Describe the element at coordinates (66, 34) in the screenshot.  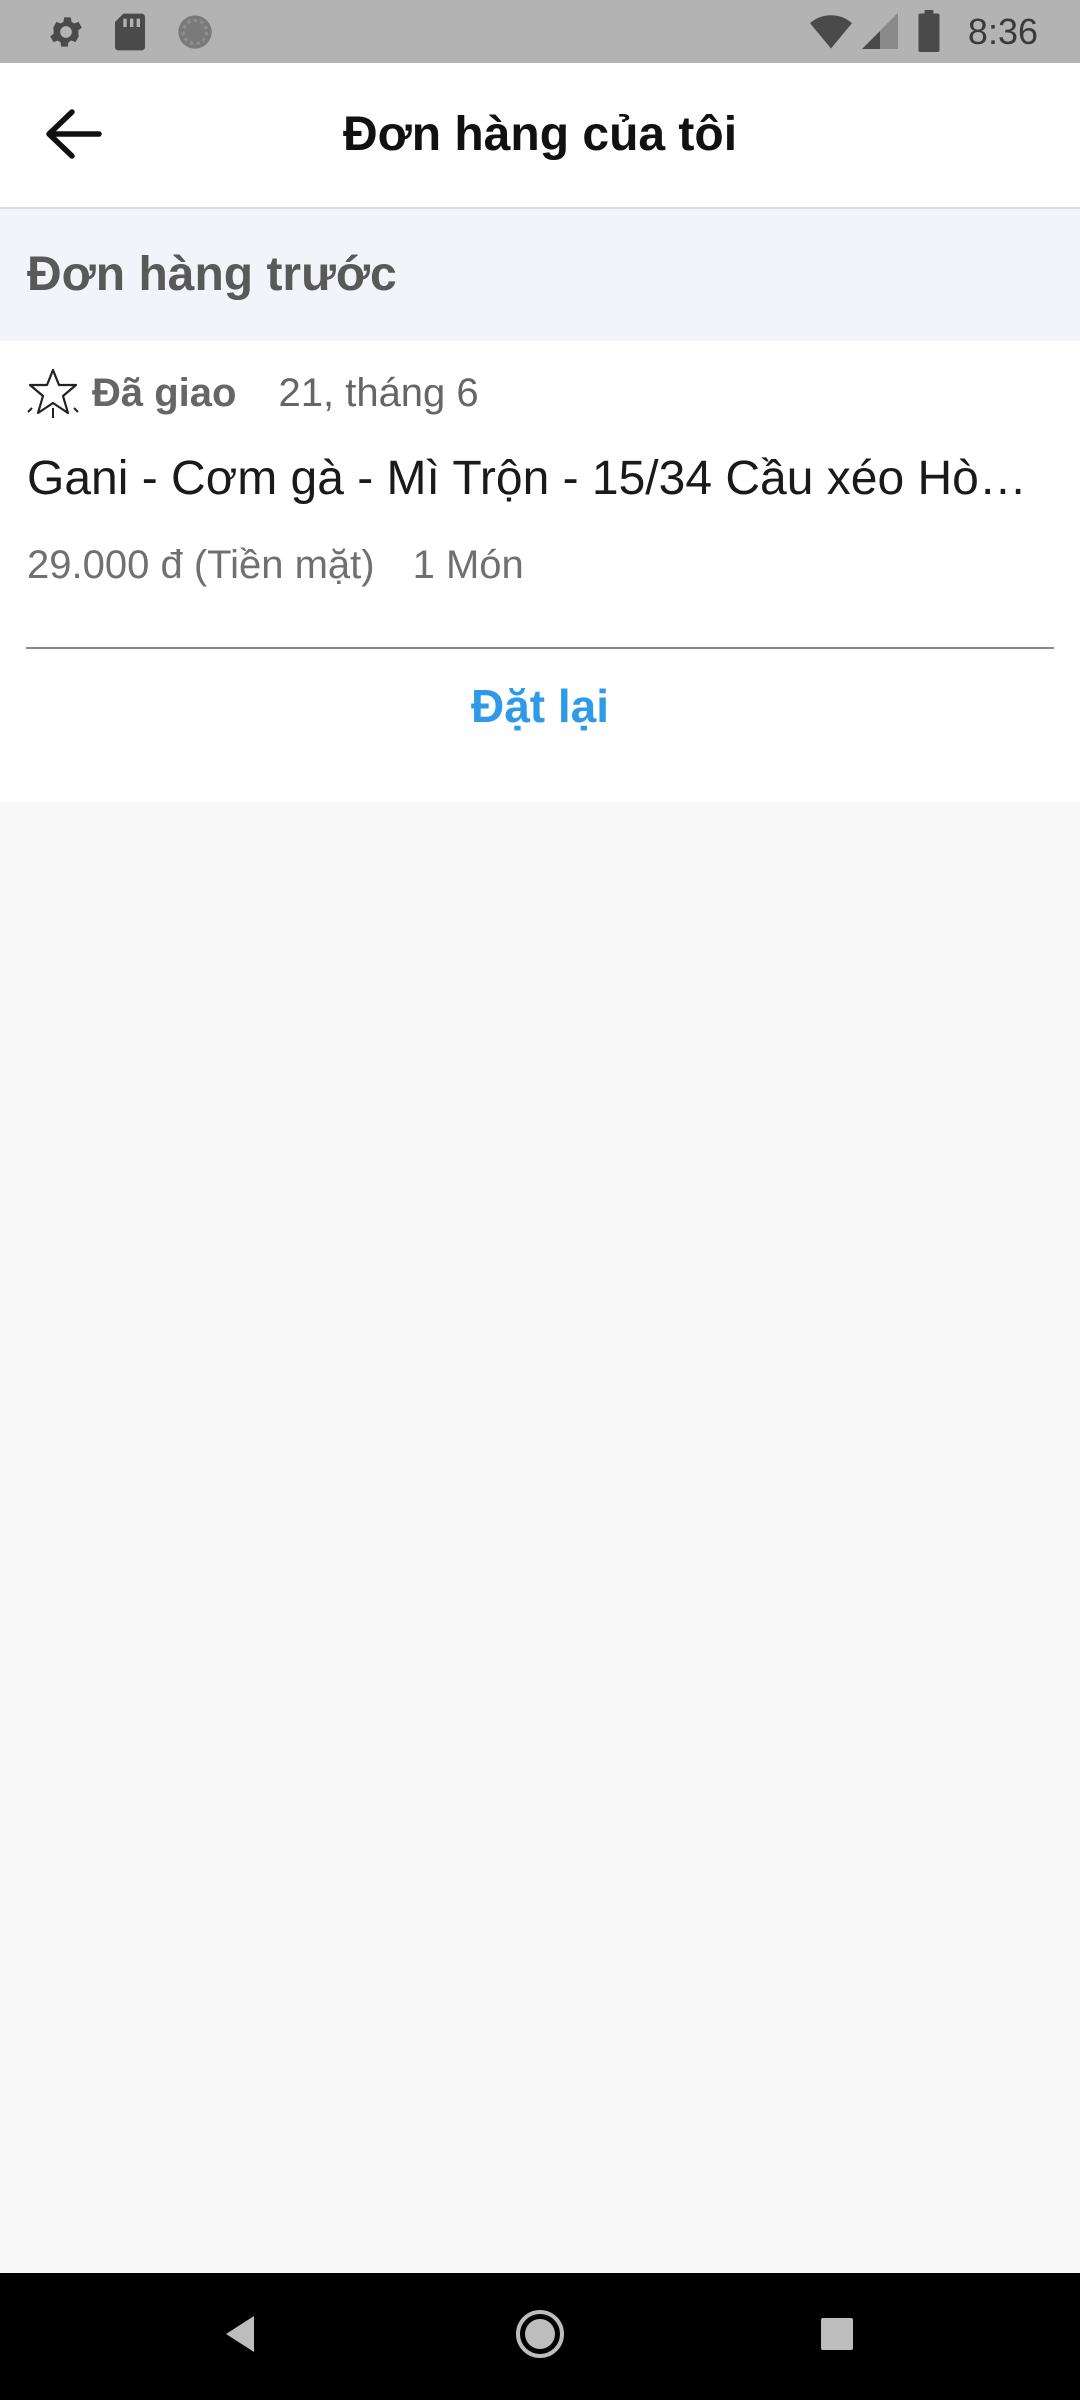
I see `settings-icon` at that location.